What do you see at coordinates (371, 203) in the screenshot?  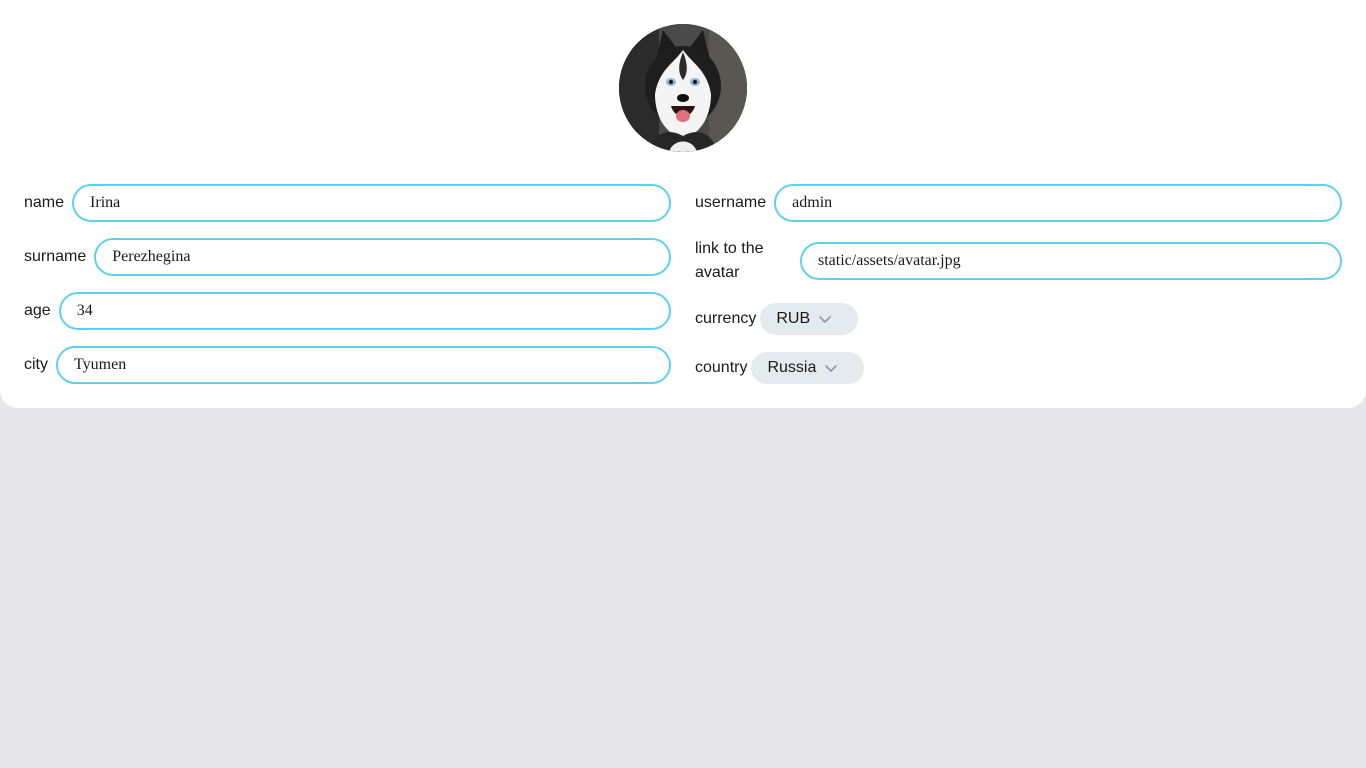 I see `name-input` at bounding box center [371, 203].